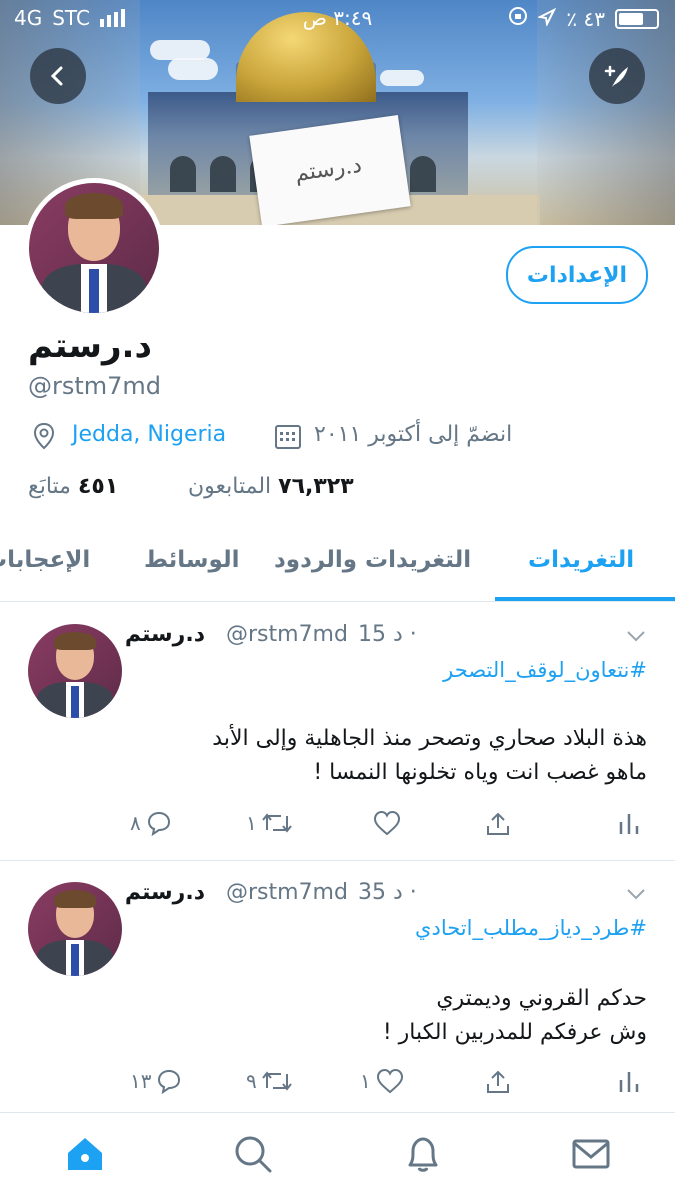  Describe the element at coordinates (337, 830) in the screenshot. I see `tweet-actions: ٨ ١` at that location.